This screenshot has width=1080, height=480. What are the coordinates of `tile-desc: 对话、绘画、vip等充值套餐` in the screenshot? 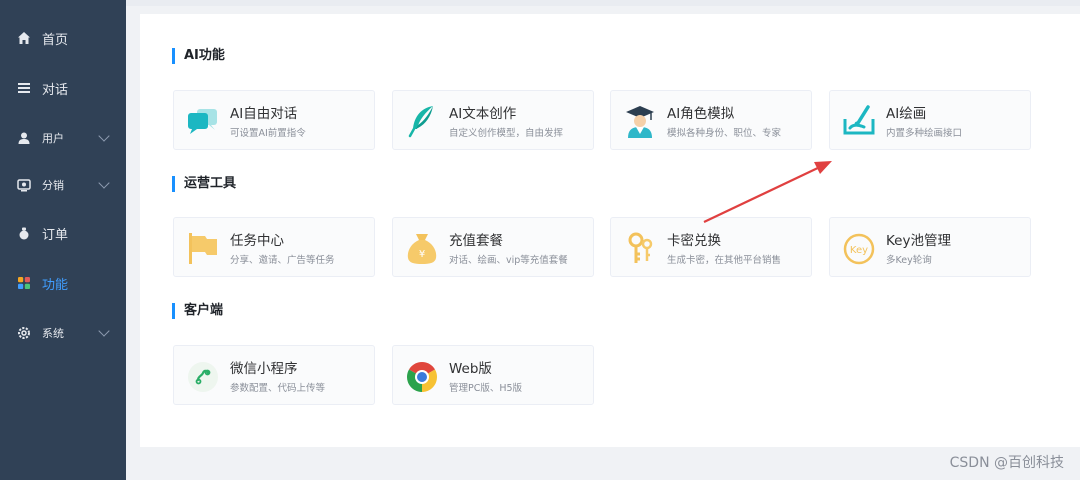 It's located at (508, 260).